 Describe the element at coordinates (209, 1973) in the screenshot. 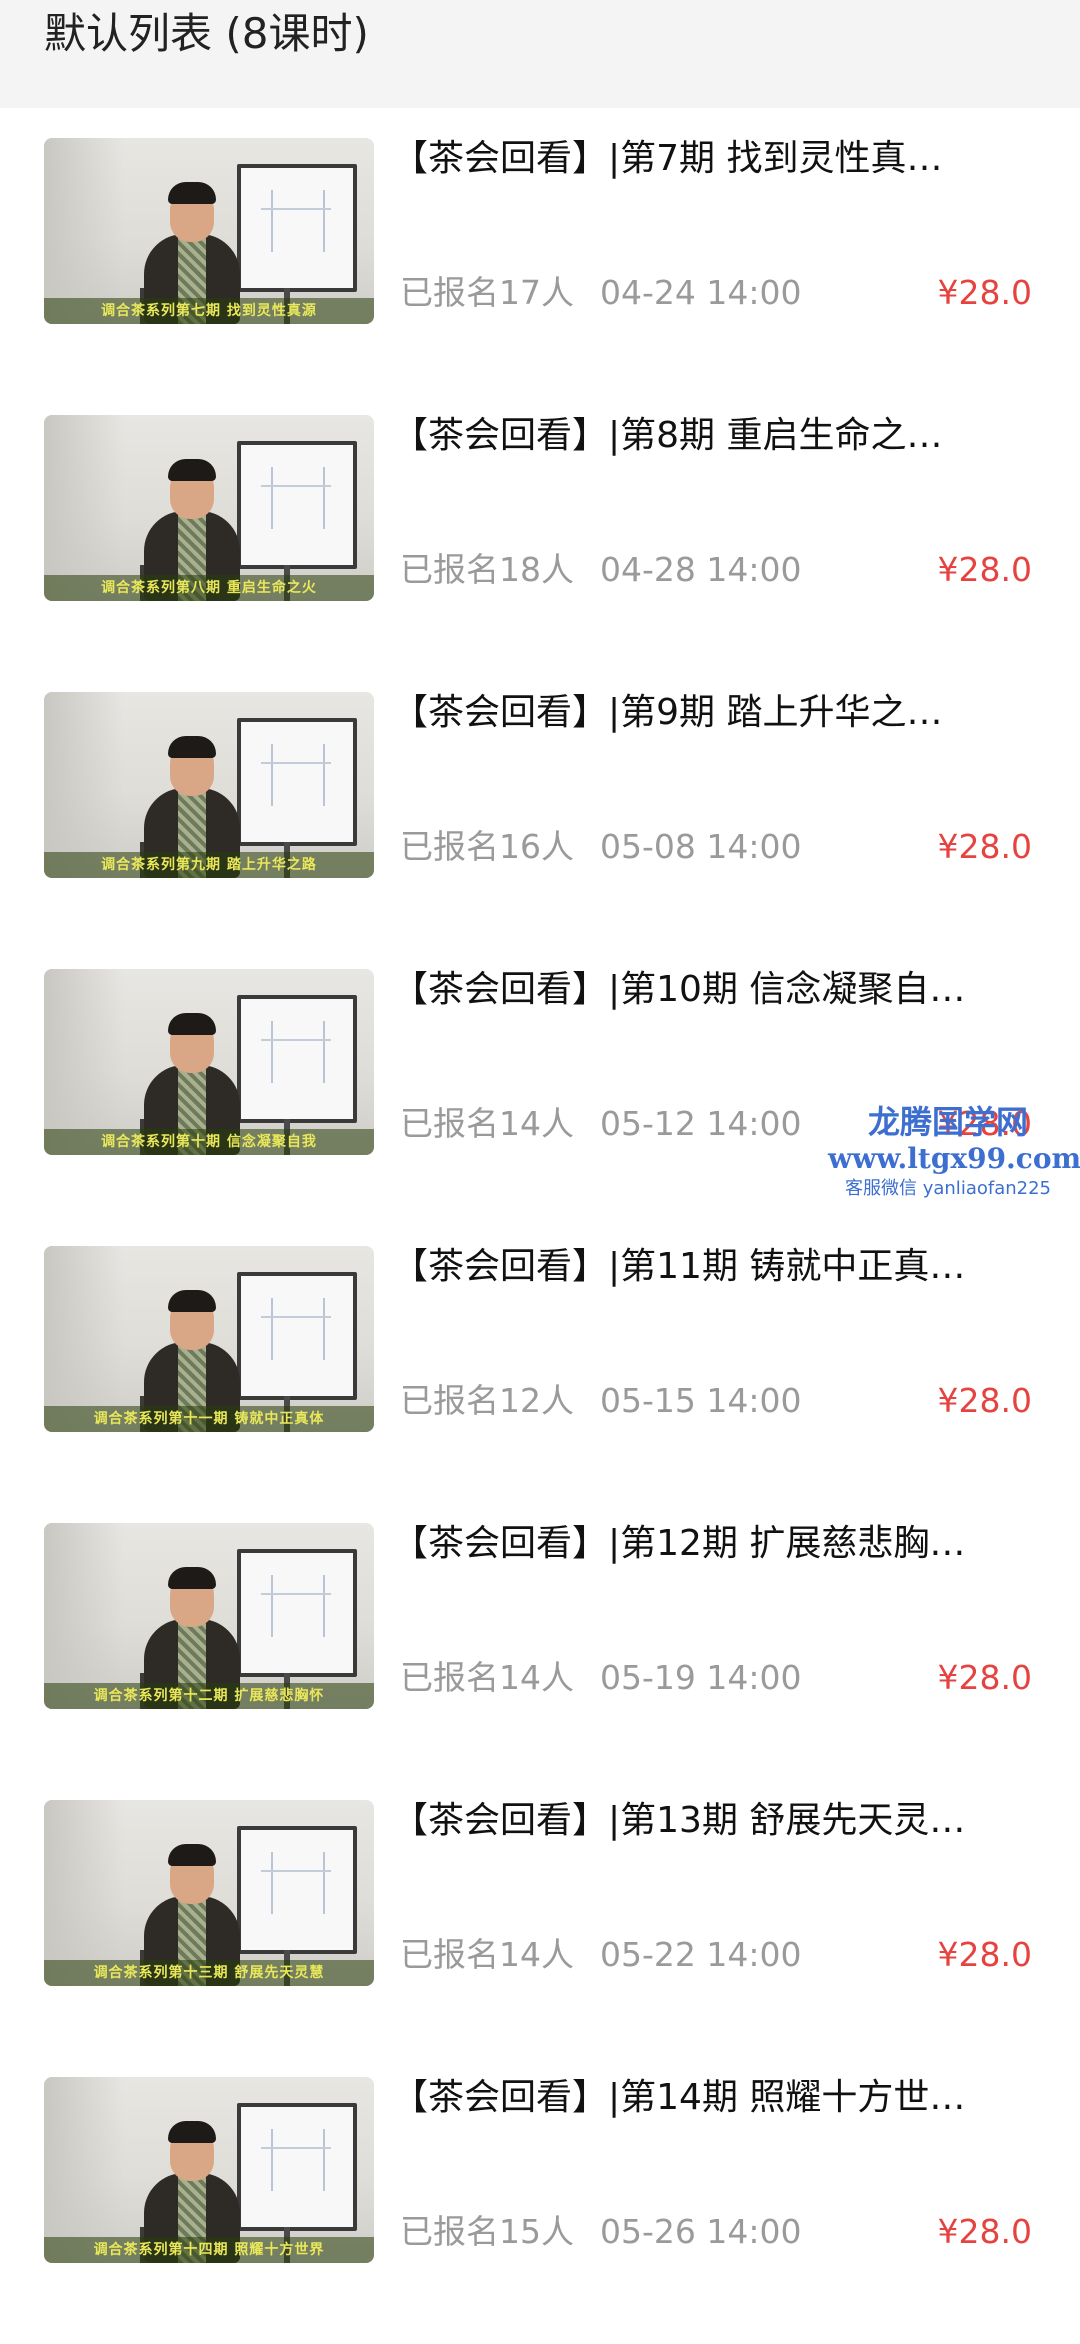

I see `thumbnail-caption: 调合茶系列第十三期 舒展先天灵慧` at that location.